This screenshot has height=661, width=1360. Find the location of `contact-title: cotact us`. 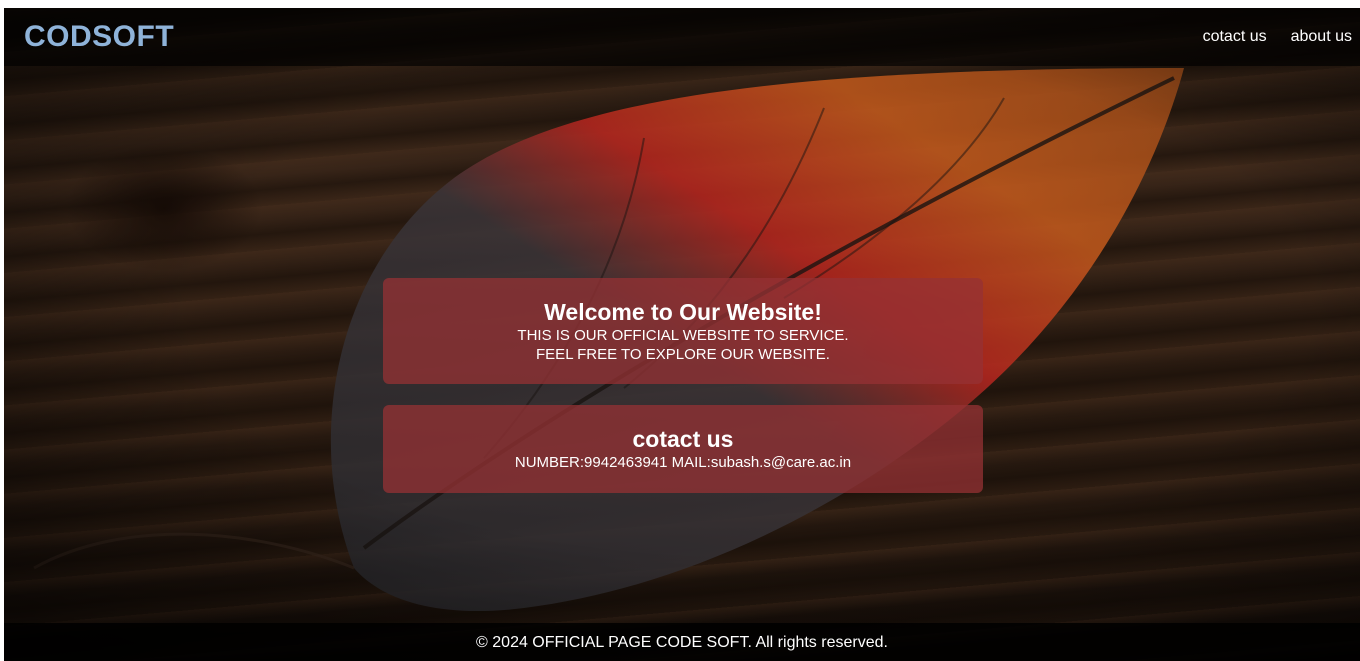

contact-title: cotact us is located at coordinates (683, 439).